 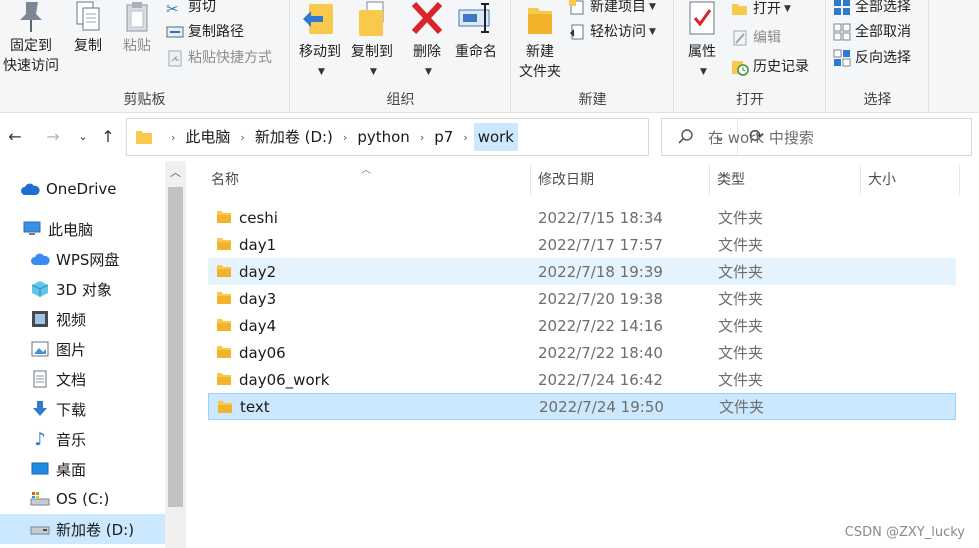 I want to click on paste-shortcut-button: 粘贴快捷方式, so click(x=219, y=58).